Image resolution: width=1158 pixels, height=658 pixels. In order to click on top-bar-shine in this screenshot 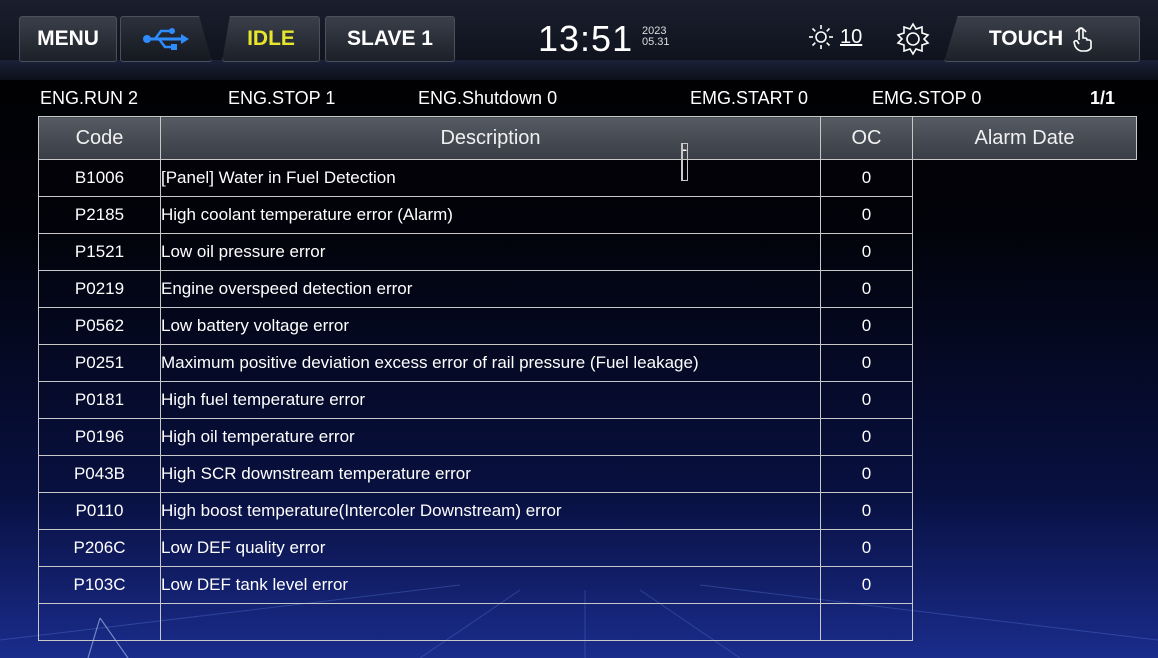, I will do `click(579, 70)`.